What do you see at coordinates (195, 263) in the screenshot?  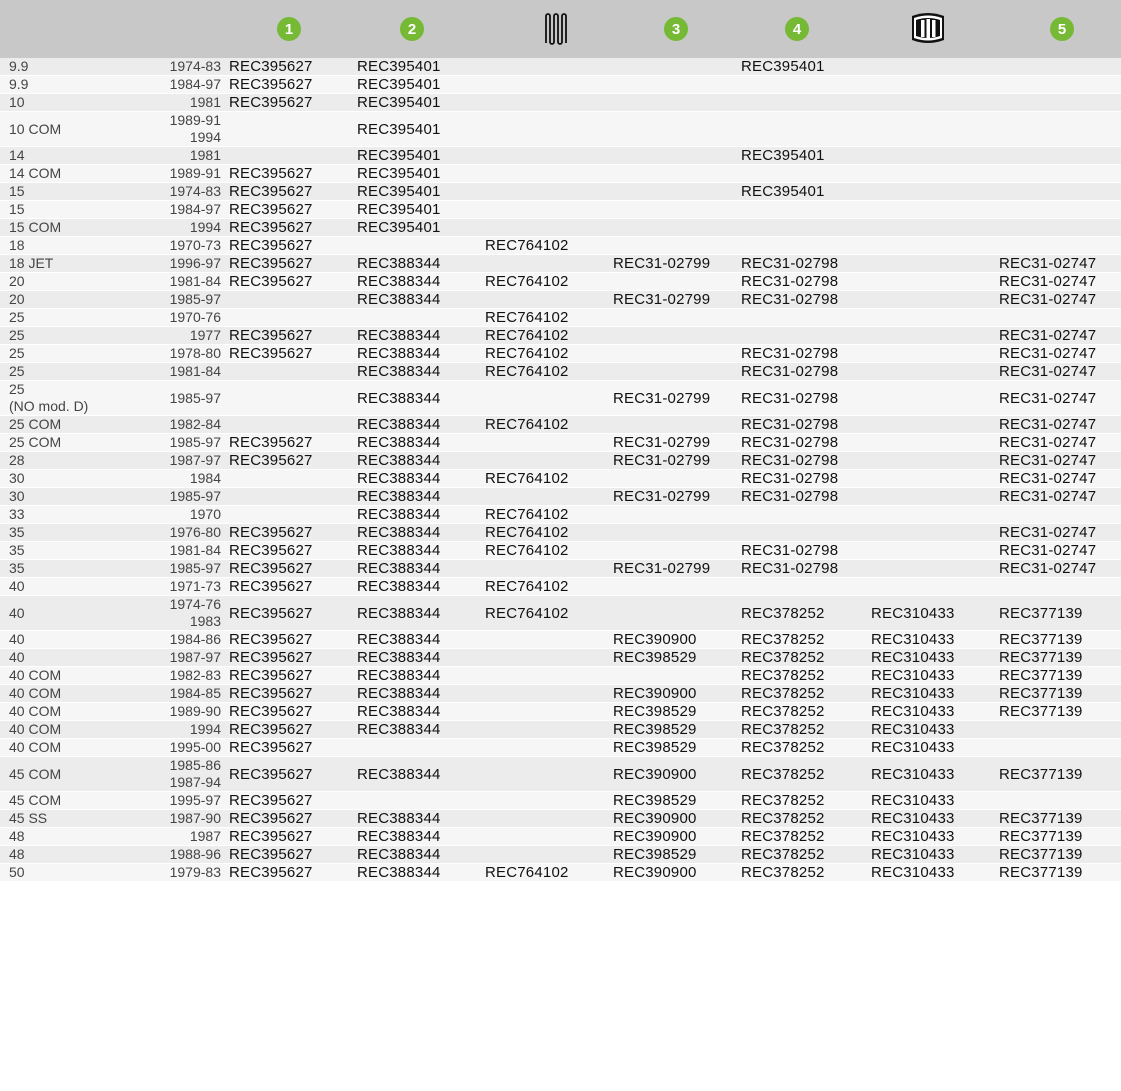 I see `years-label: 1996-97` at bounding box center [195, 263].